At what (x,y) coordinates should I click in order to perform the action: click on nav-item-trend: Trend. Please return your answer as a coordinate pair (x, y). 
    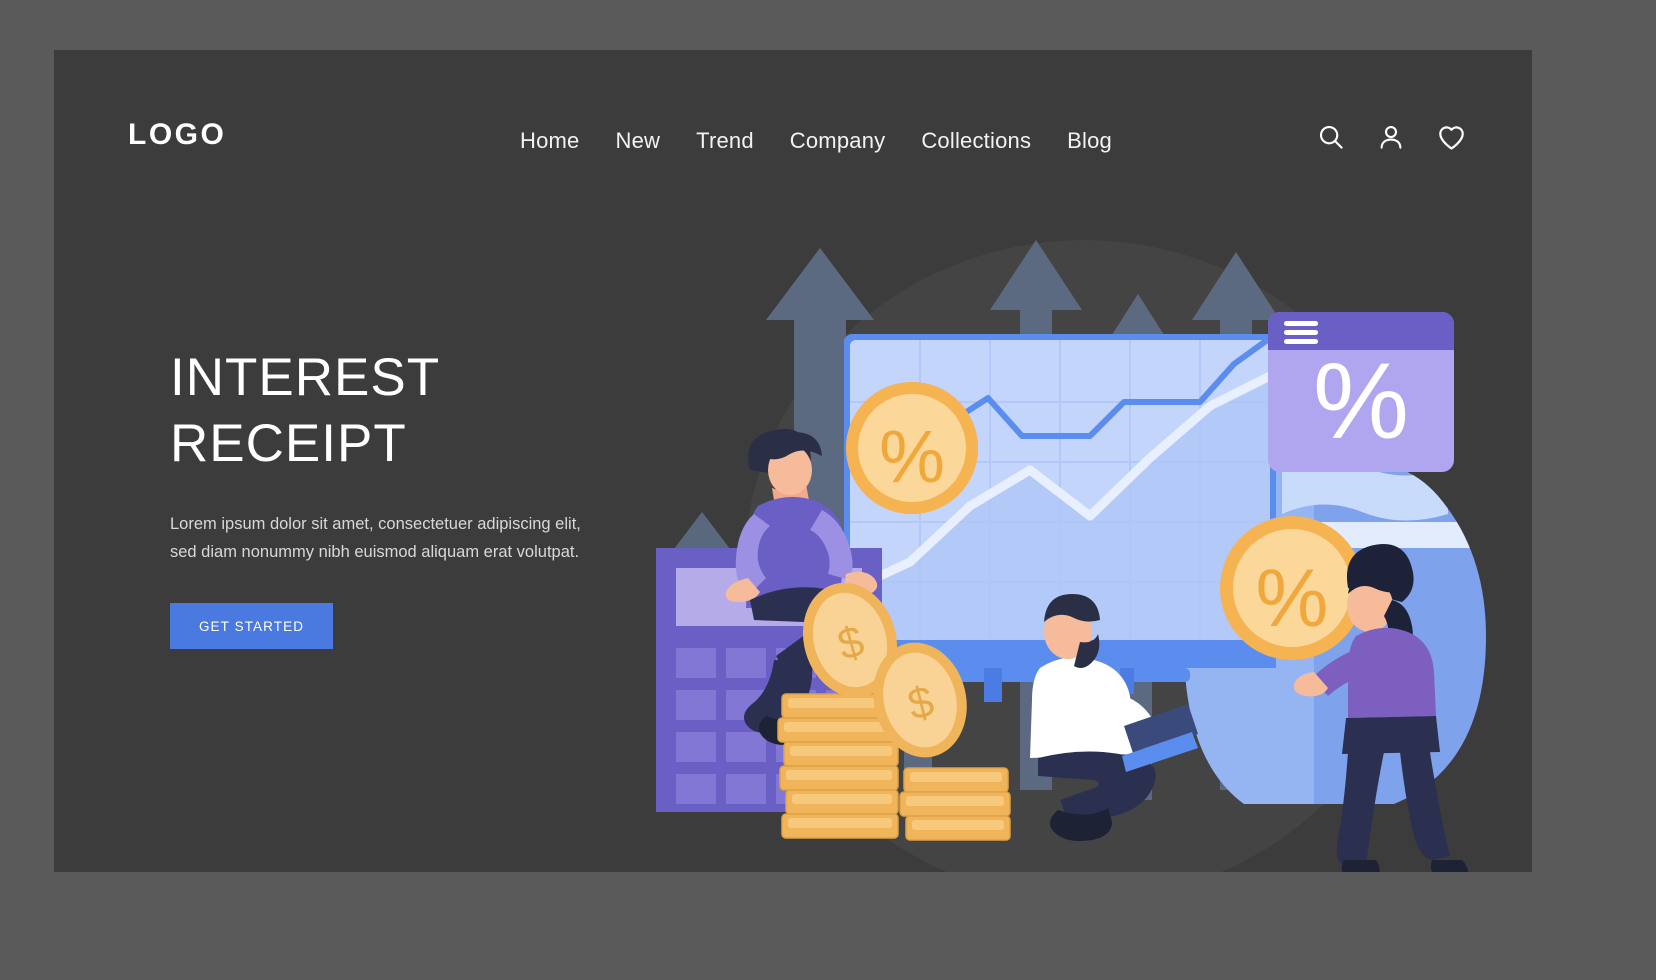
    Looking at the image, I should click on (725, 141).